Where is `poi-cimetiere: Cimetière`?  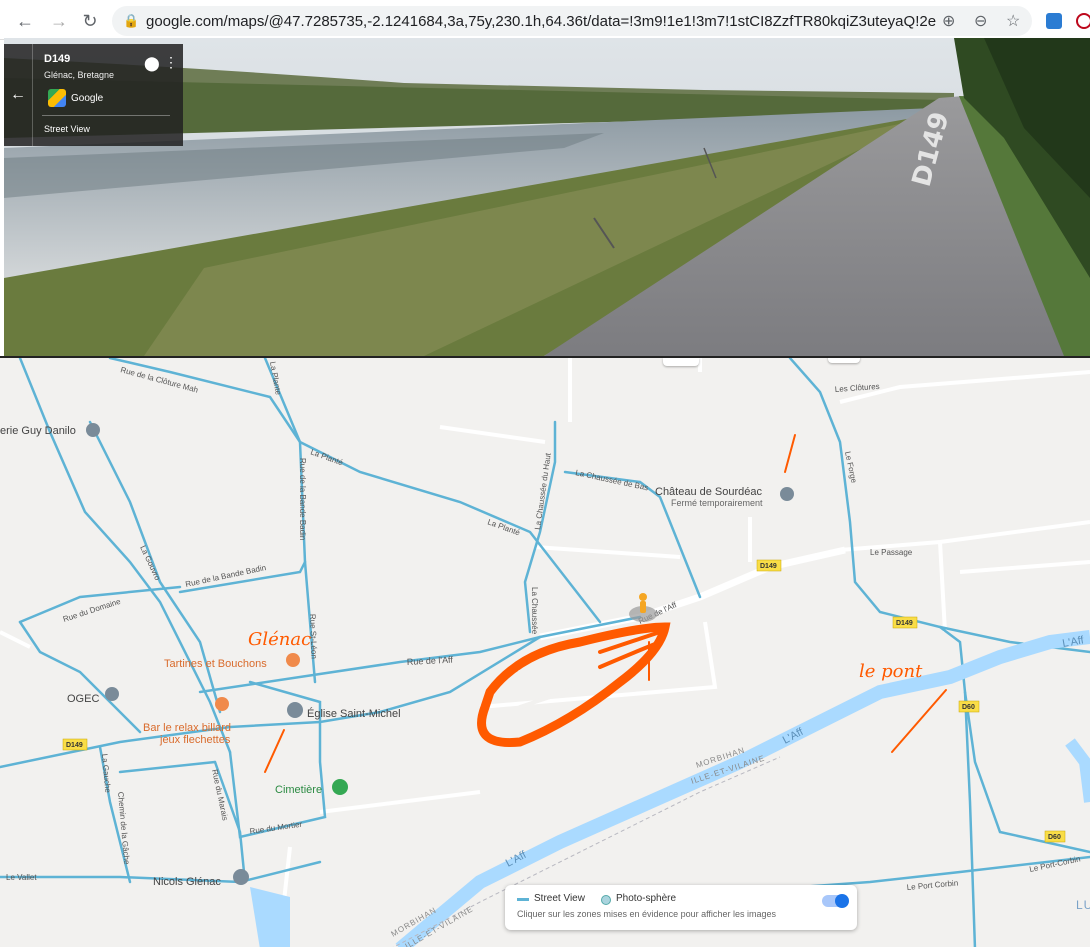 poi-cimetiere: Cimetière is located at coordinates (311, 787).